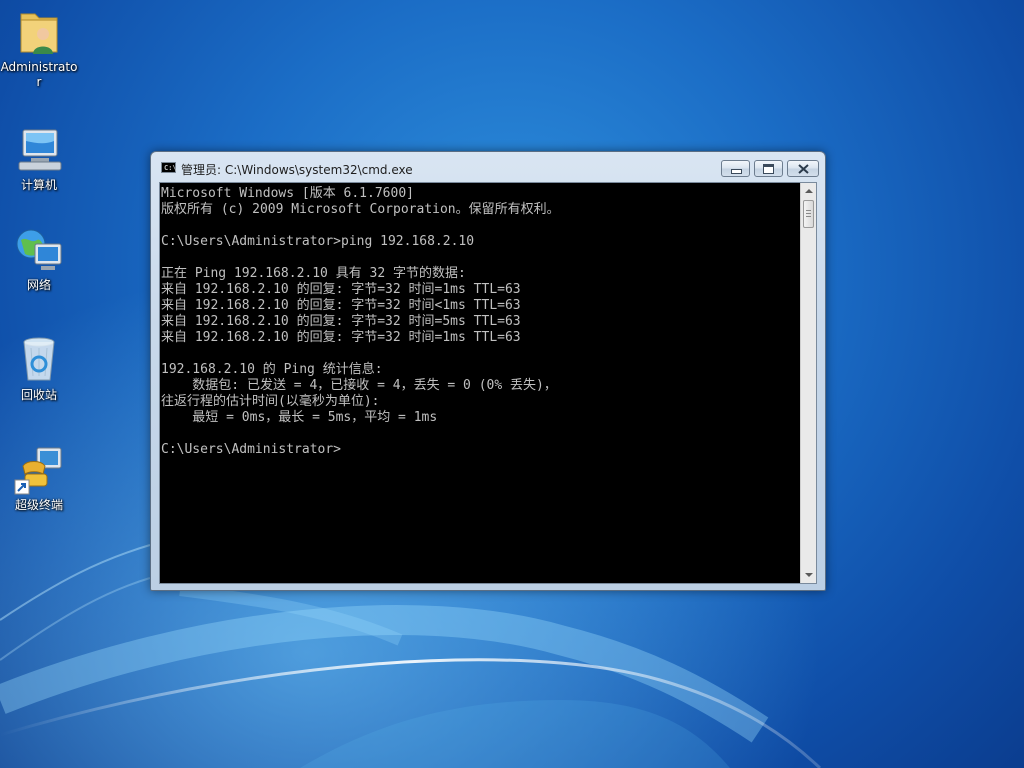 The width and height of the screenshot is (1024, 768). I want to click on desktop-icon-computer: 计算机, so click(39, 158).